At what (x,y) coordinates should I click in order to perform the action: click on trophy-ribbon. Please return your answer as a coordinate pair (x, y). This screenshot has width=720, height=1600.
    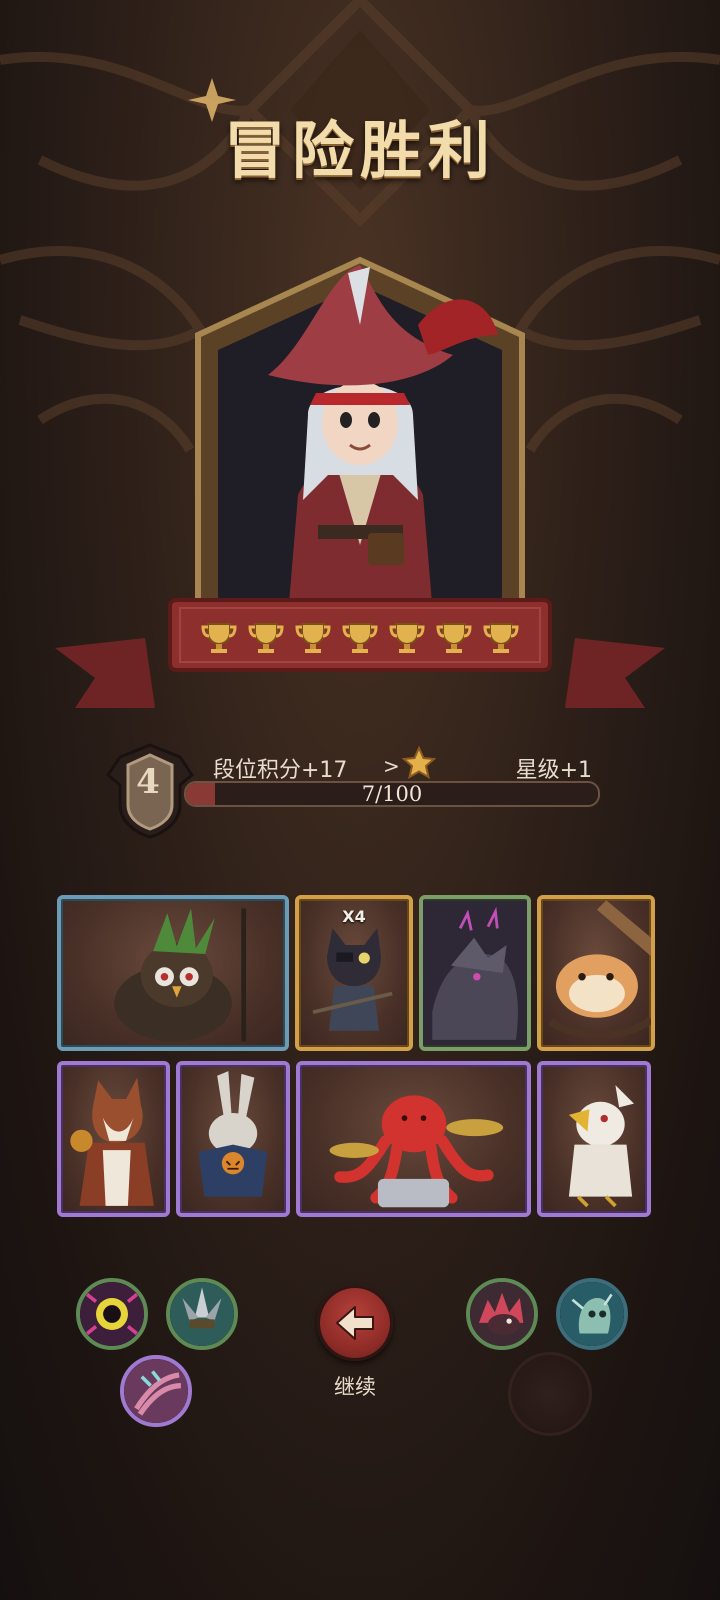
    Looking at the image, I should click on (360, 653).